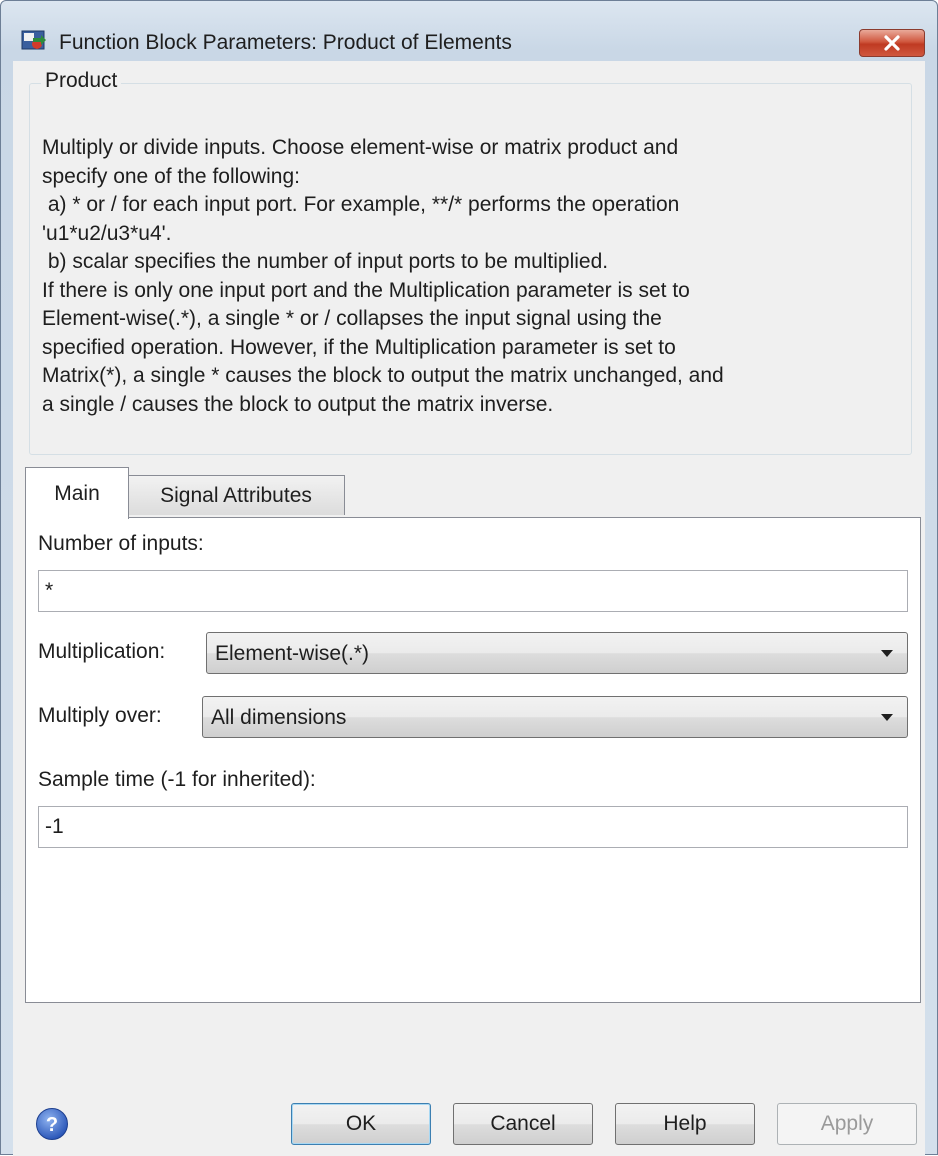  I want to click on close-button, so click(892, 43).